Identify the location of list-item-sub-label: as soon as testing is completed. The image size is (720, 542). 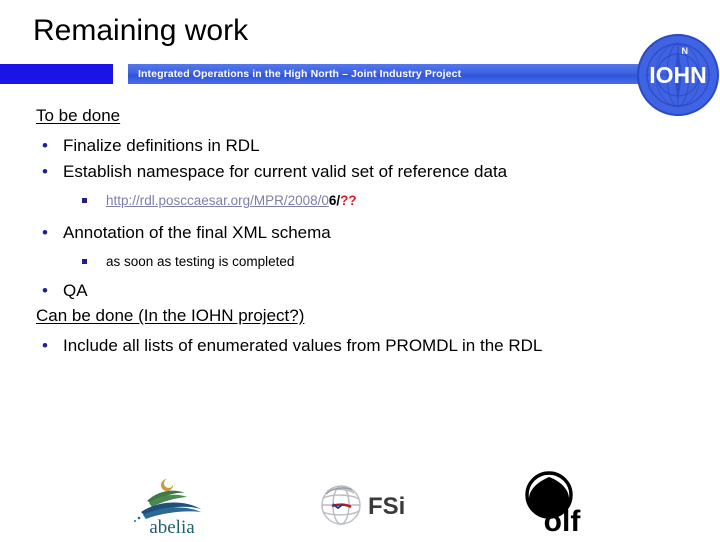
(200, 261).